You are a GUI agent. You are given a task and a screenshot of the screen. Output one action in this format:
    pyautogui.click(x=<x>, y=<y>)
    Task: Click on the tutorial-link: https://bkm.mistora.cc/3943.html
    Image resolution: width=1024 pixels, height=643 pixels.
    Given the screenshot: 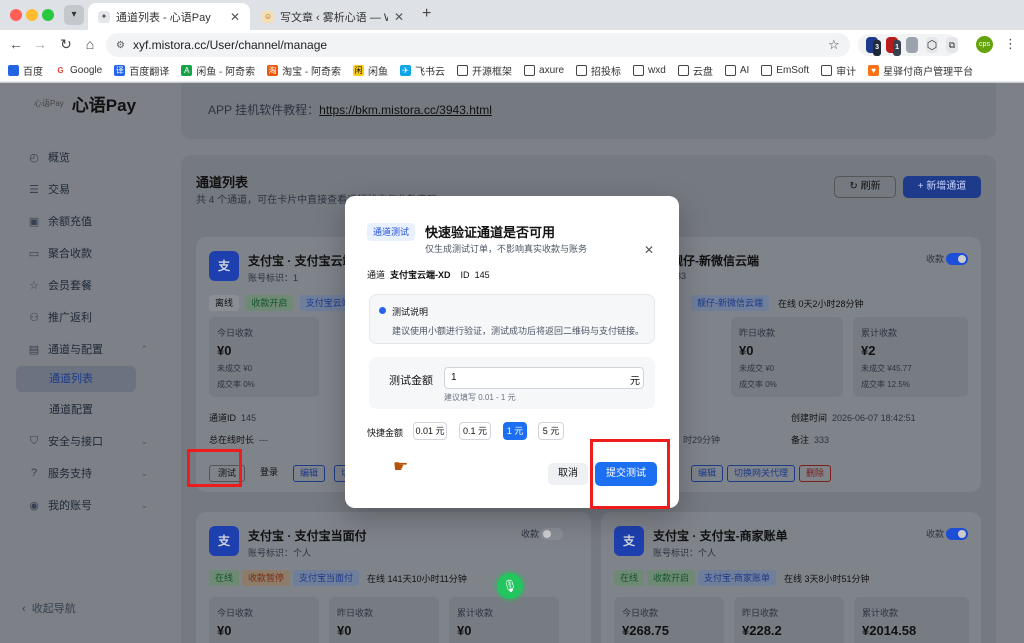 What is the action you would take?
    pyautogui.click(x=405, y=110)
    